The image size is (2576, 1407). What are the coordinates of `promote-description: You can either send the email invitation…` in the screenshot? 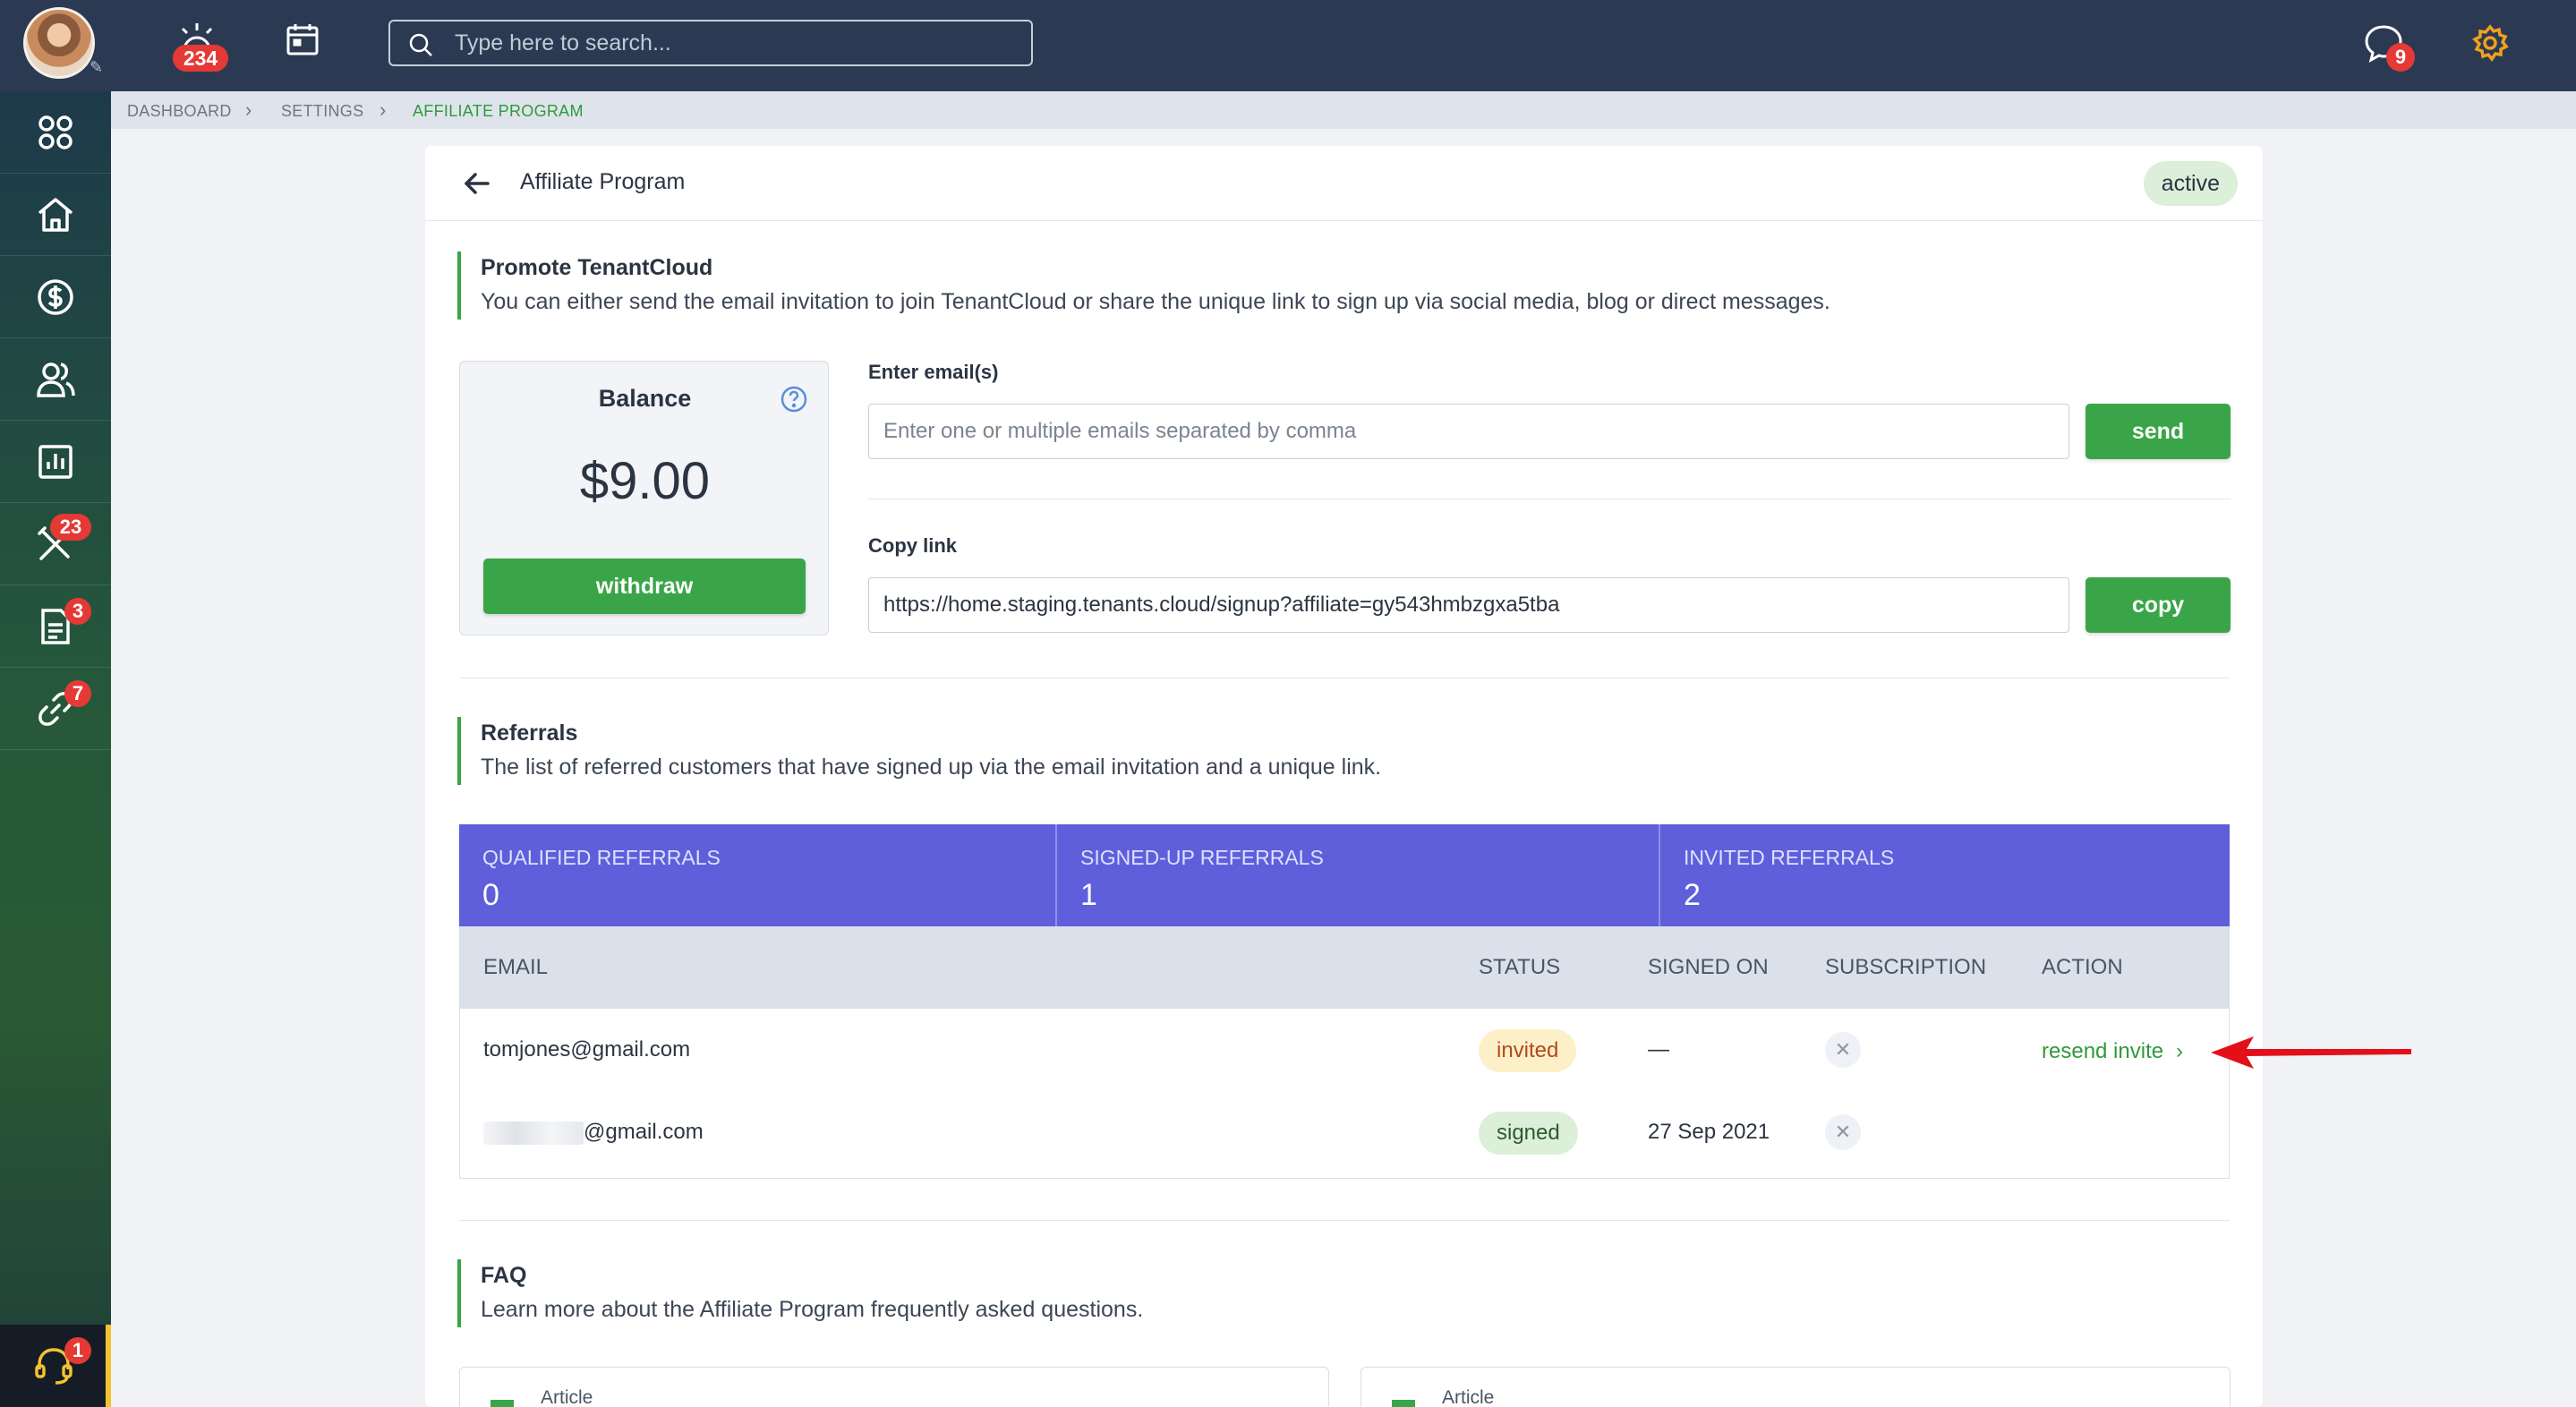 It's located at (1155, 301).